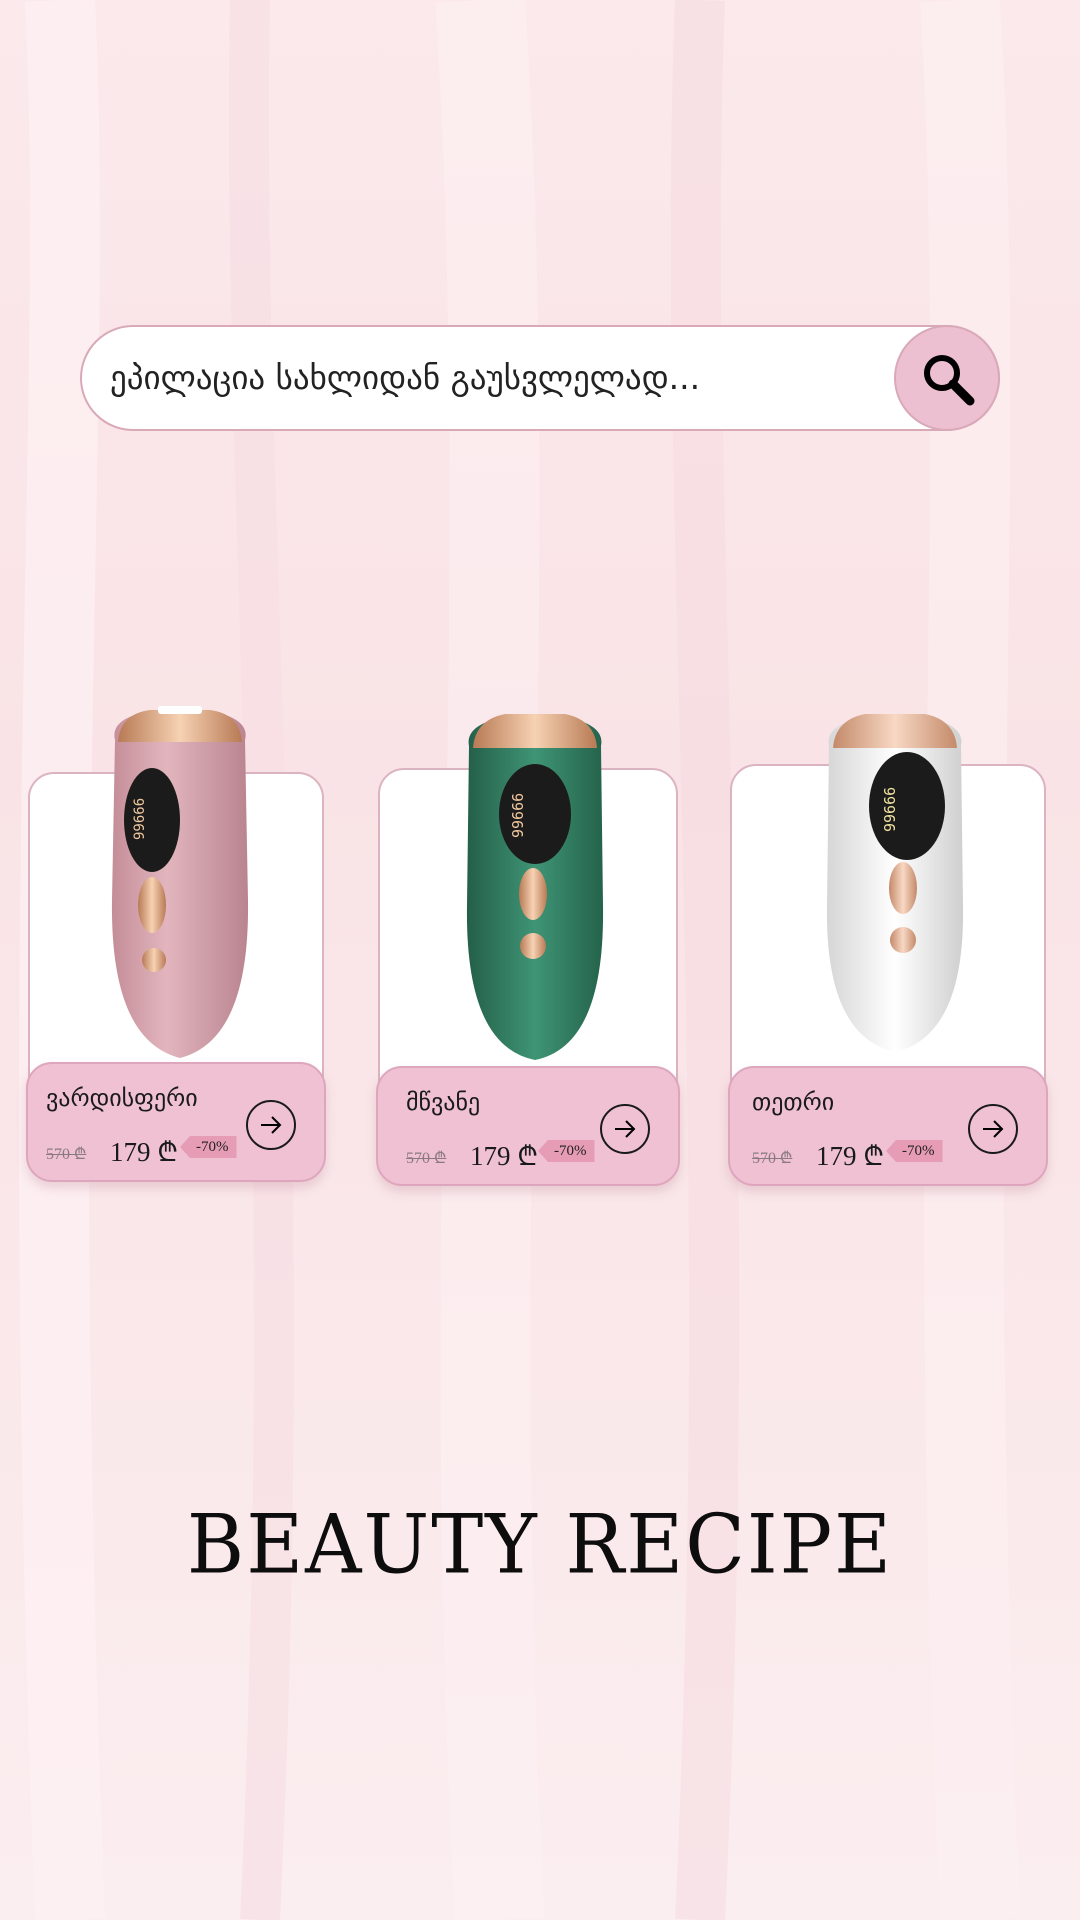  Describe the element at coordinates (528, 1126) in the screenshot. I see `card-footer: მწვანე 570 ₾ 179 ₾ -70%` at that location.